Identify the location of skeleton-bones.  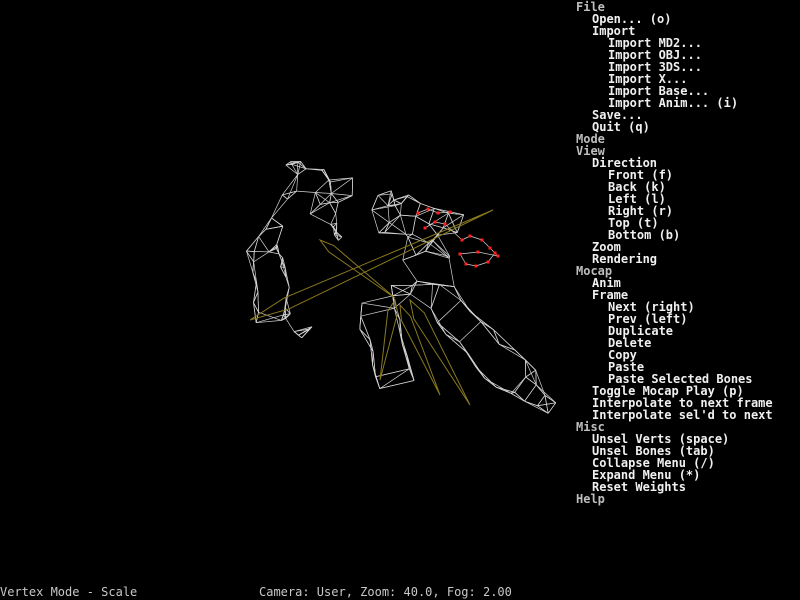
(371, 307).